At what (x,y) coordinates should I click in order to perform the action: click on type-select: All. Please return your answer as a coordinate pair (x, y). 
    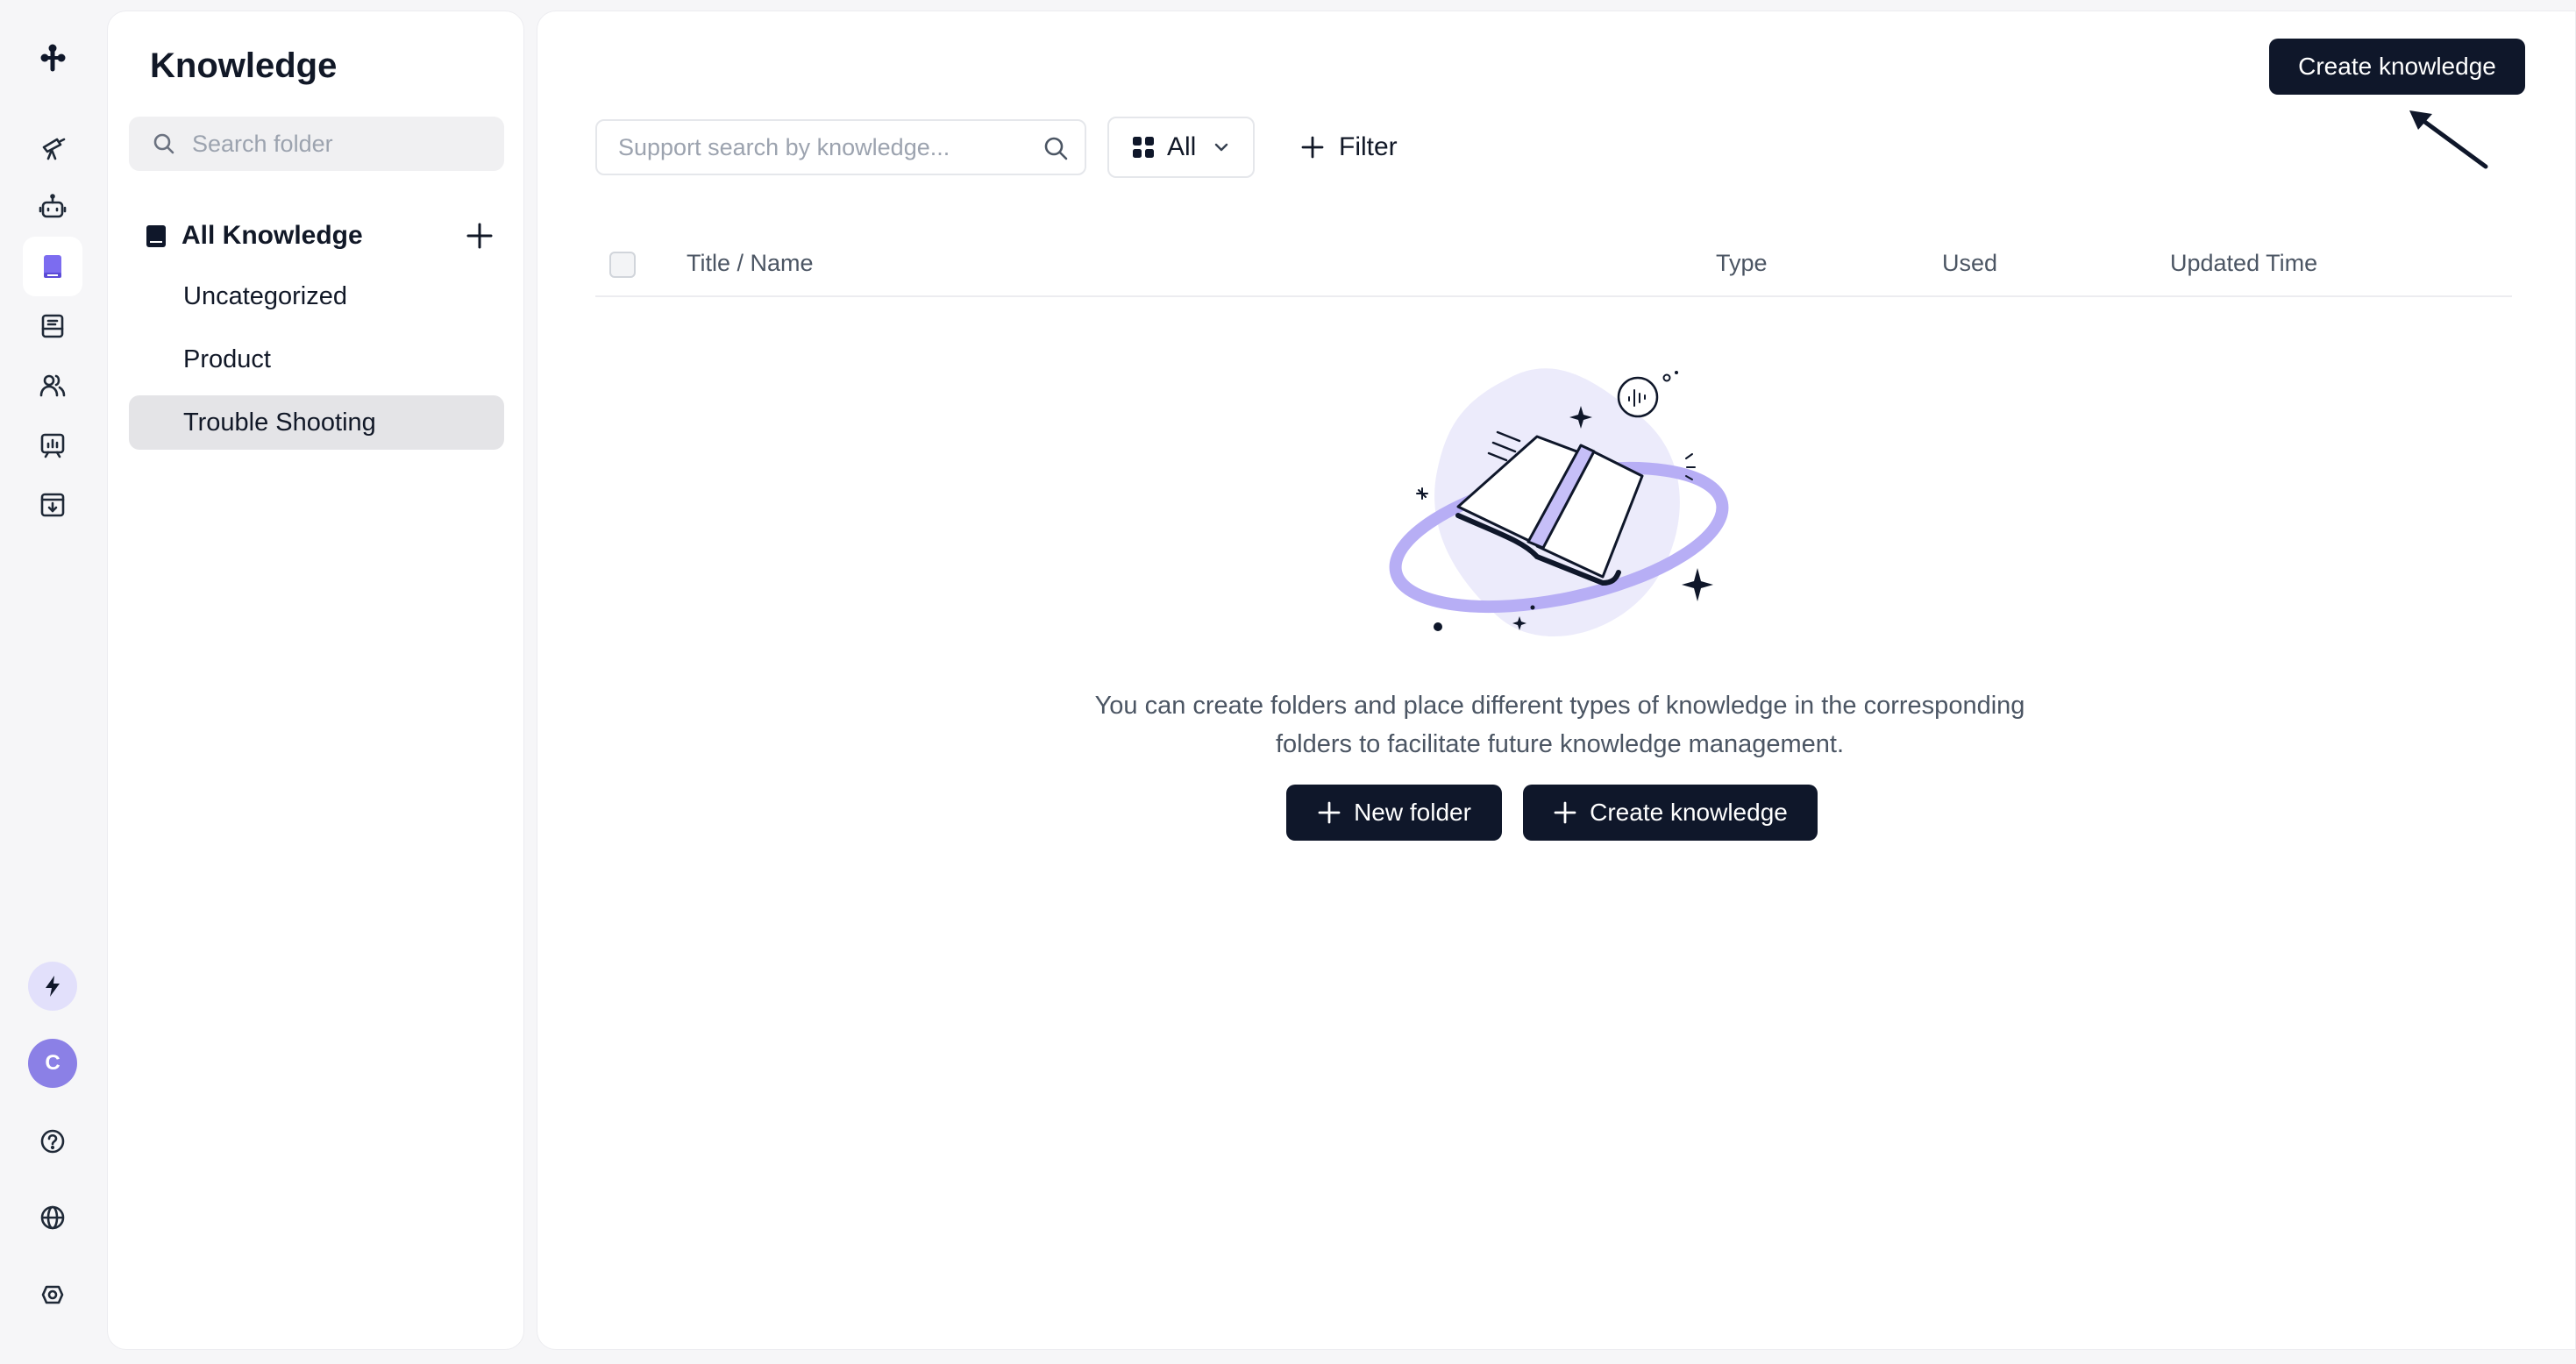
    Looking at the image, I should click on (1181, 148).